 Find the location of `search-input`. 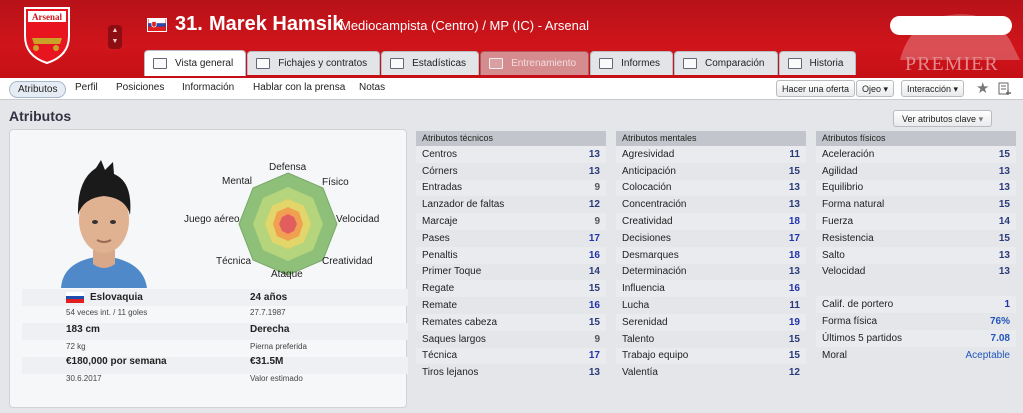

search-input is located at coordinates (951, 25).